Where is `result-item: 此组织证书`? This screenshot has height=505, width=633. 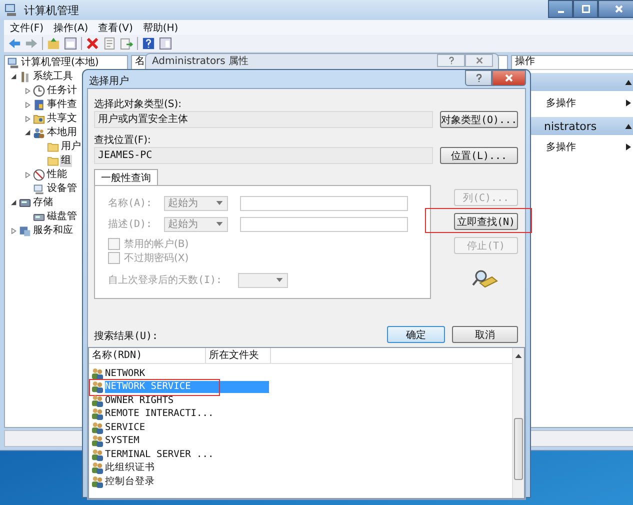
result-item: 此组织证书 is located at coordinates (187, 468).